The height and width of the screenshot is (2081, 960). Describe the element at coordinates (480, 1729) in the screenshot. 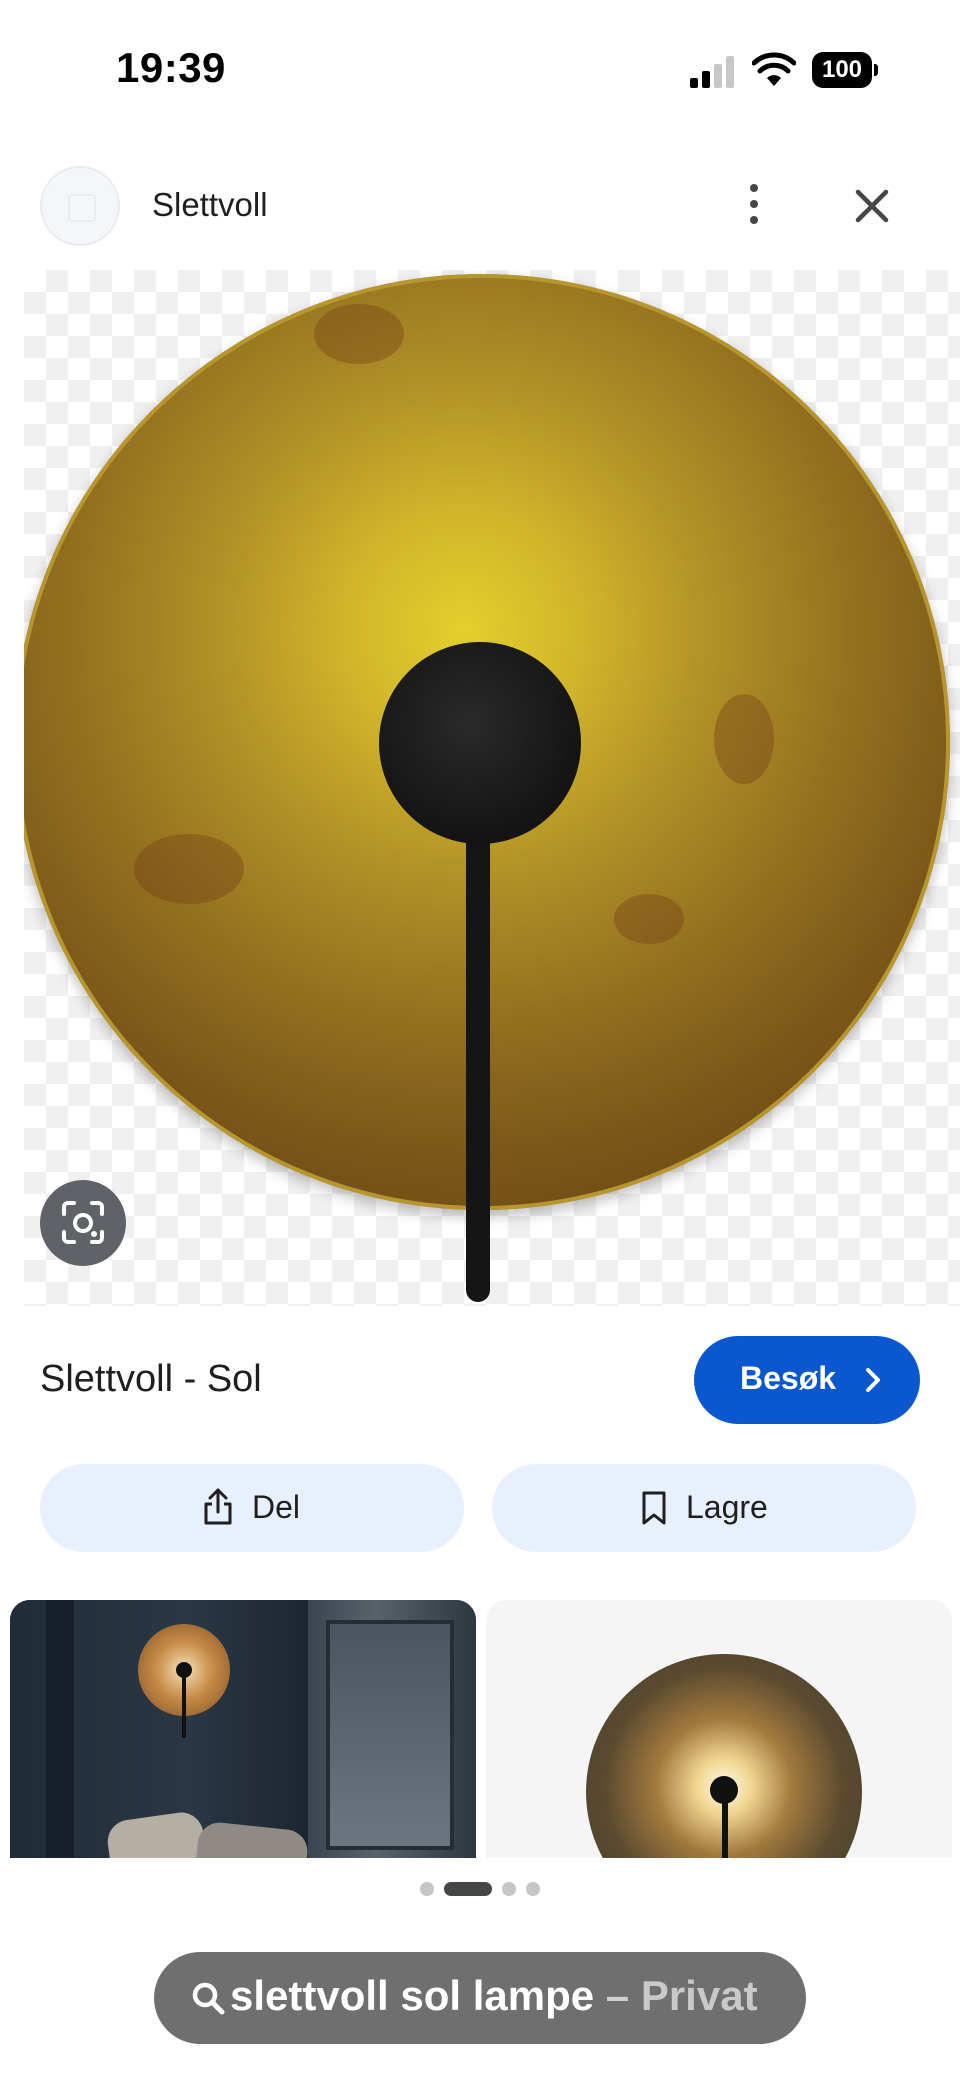

I see `related-images` at that location.